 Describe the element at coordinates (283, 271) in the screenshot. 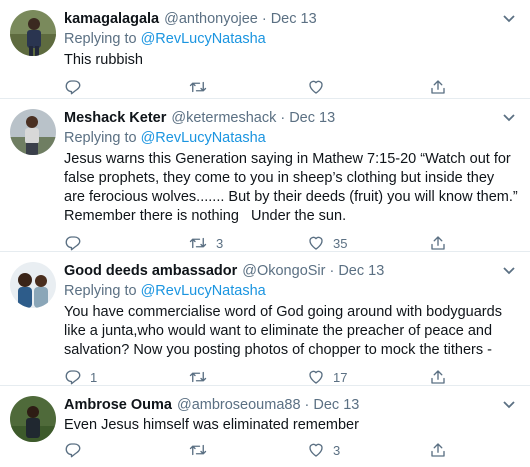

I see `user-handle: @OkongoSir` at that location.